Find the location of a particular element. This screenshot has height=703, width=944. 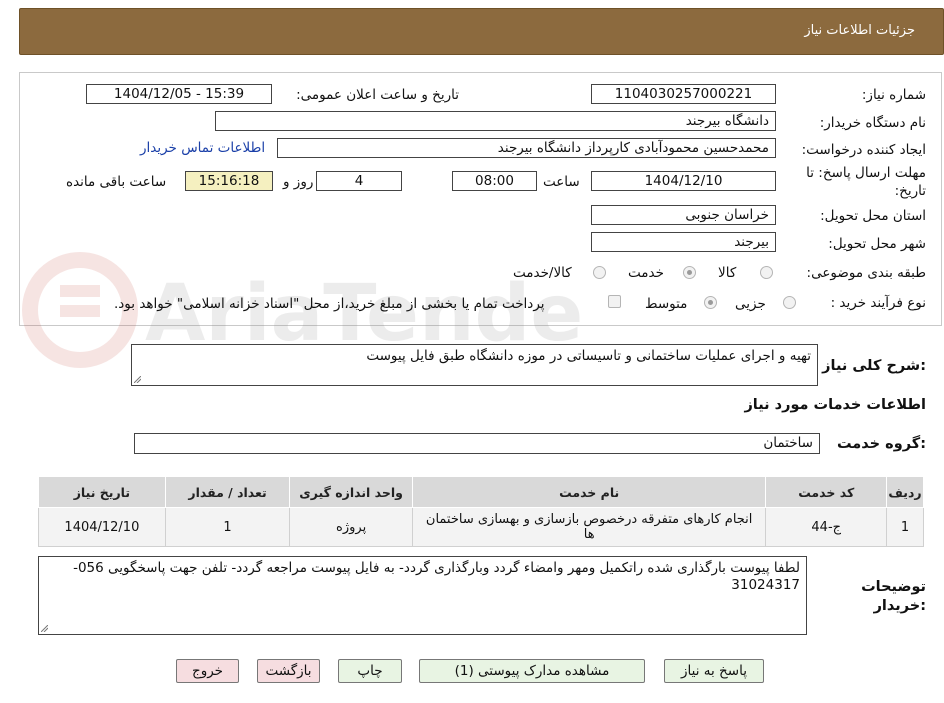

col-unit: واحد اندازه گیری is located at coordinates (351, 492).